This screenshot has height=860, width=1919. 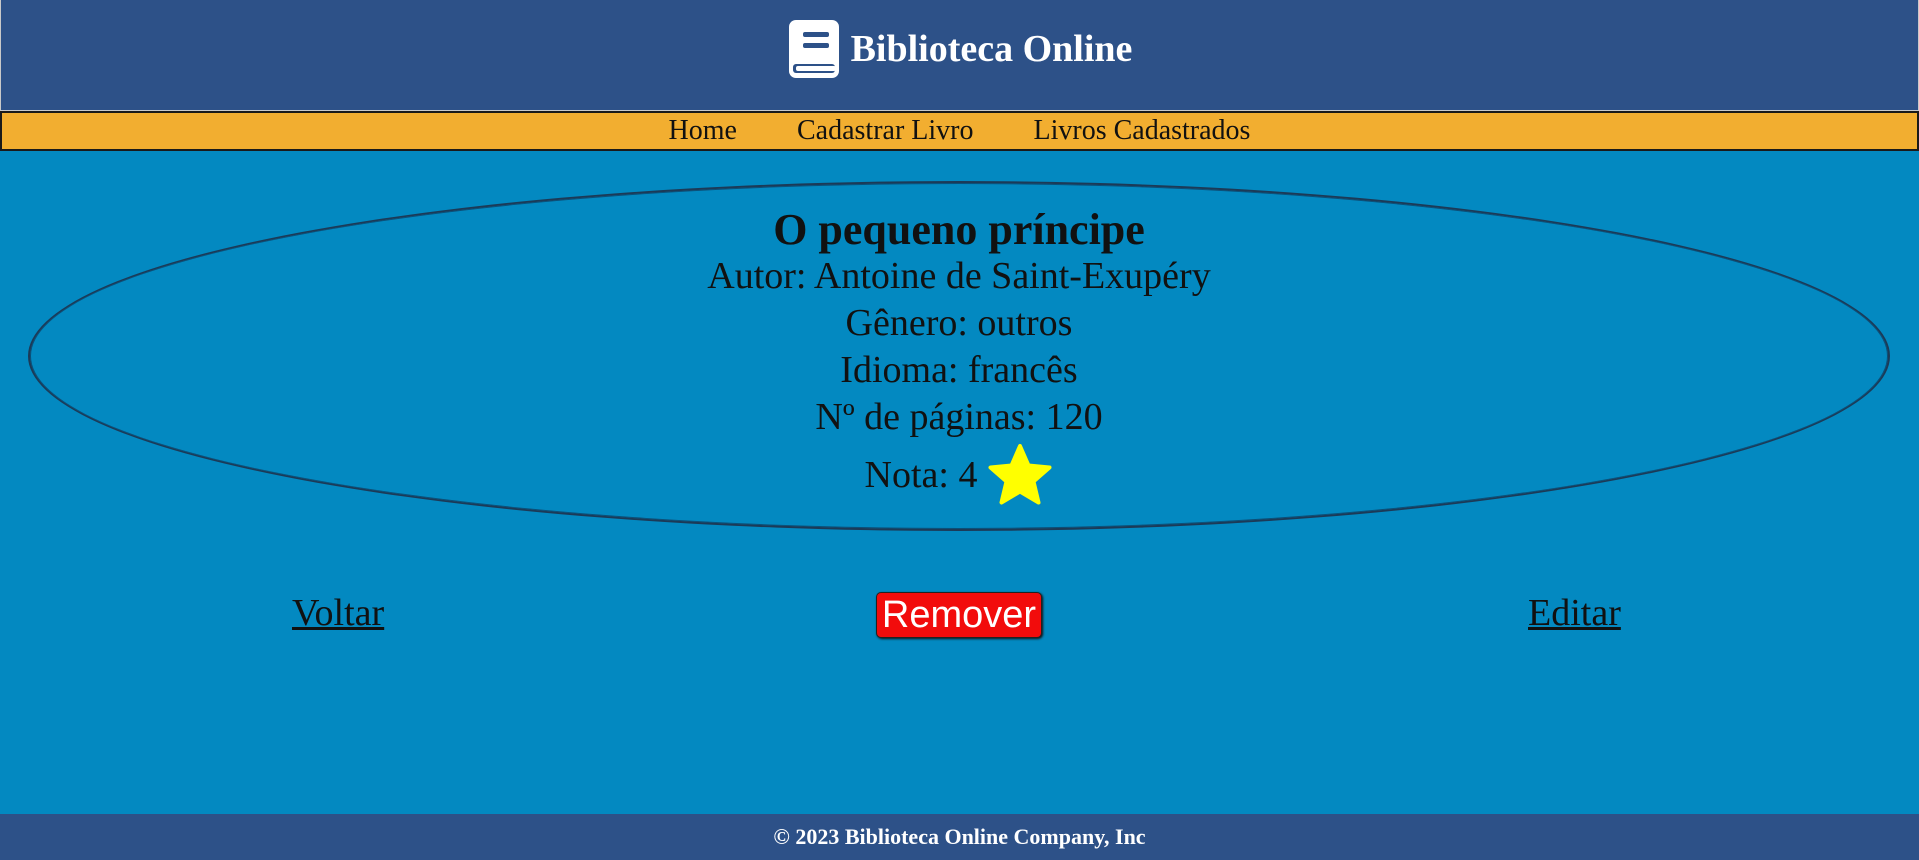 What do you see at coordinates (921, 475) in the screenshot?
I see `rating-text: Nota: 4` at bounding box center [921, 475].